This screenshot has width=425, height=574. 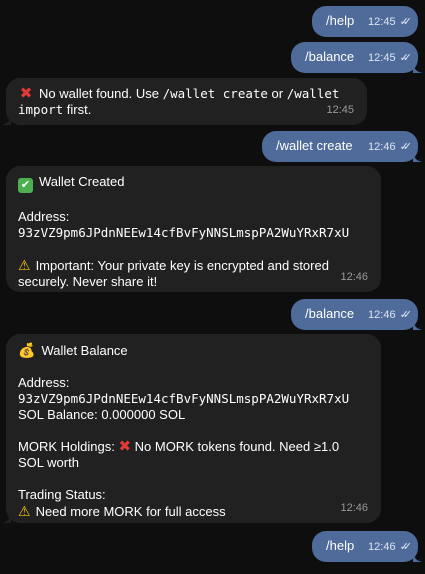 What do you see at coordinates (122, 511) in the screenshot?
I see `trading-status-line: ⚠ Need more MORK for full access` at bounding box center [122, 511].